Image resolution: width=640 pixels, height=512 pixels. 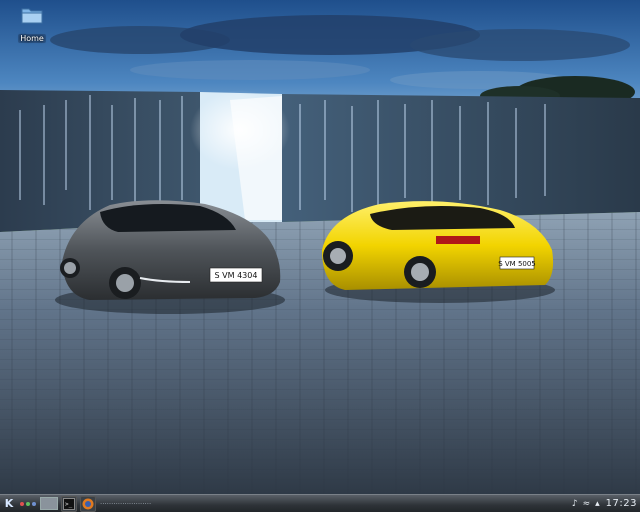 I want to click on gray-car-plate: S VM 4304, so click(x=236, y=275).